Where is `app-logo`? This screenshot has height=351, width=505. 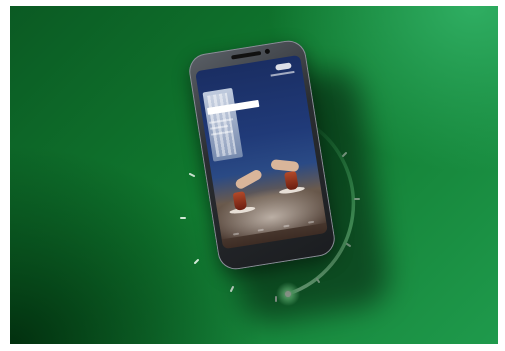 app-logo is located at coordinates (283, 66).